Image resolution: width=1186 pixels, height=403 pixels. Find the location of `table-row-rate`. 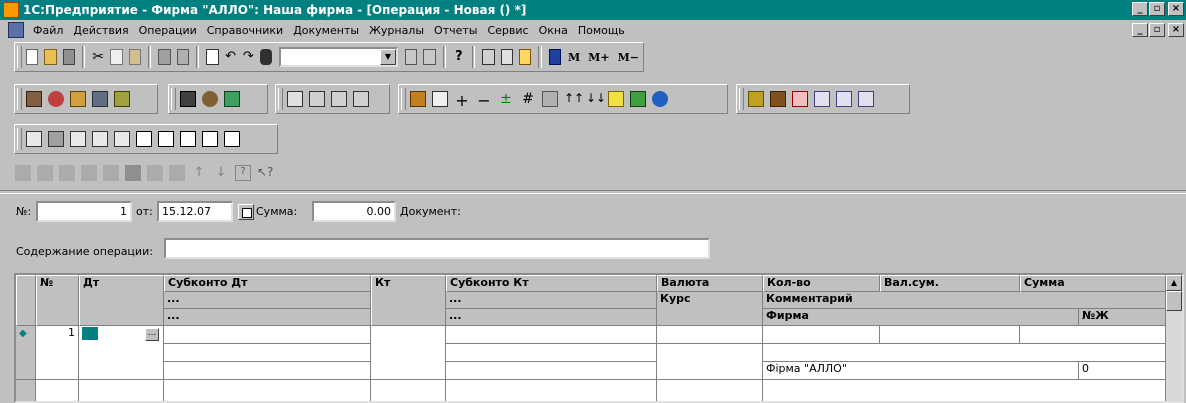

table-row-rate is located at coordinates (710, 362).